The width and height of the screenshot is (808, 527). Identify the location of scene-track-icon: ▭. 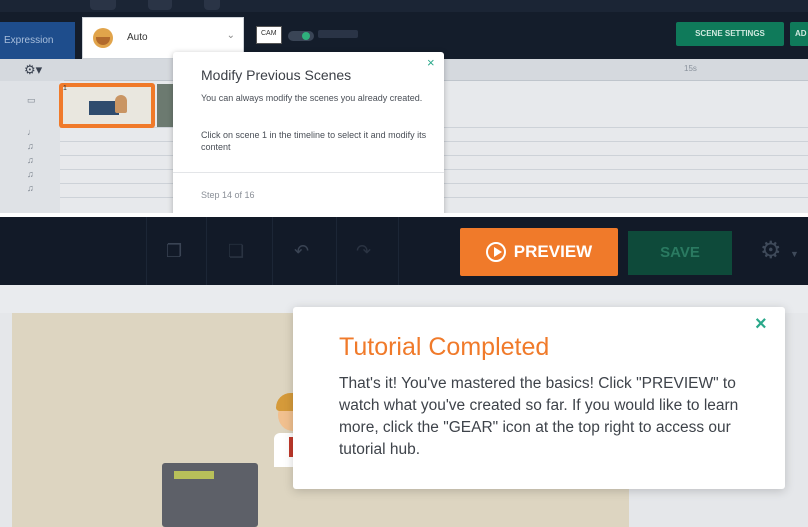
(31, 100).